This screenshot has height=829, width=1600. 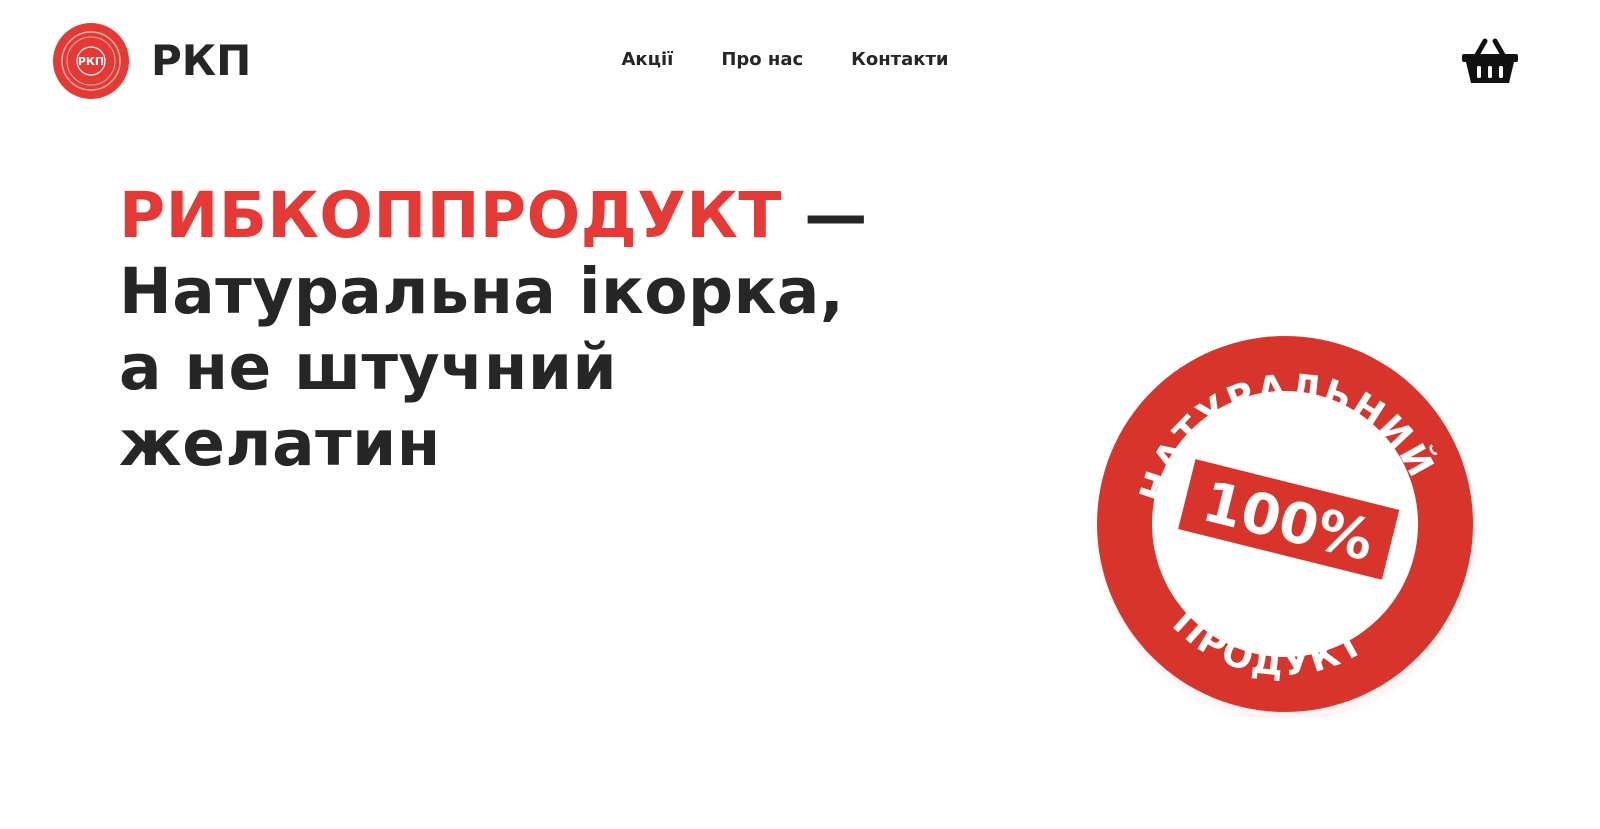 I want to click on hero-brand: РИБКОППРОДУКТ, so click(x=450, y=215).